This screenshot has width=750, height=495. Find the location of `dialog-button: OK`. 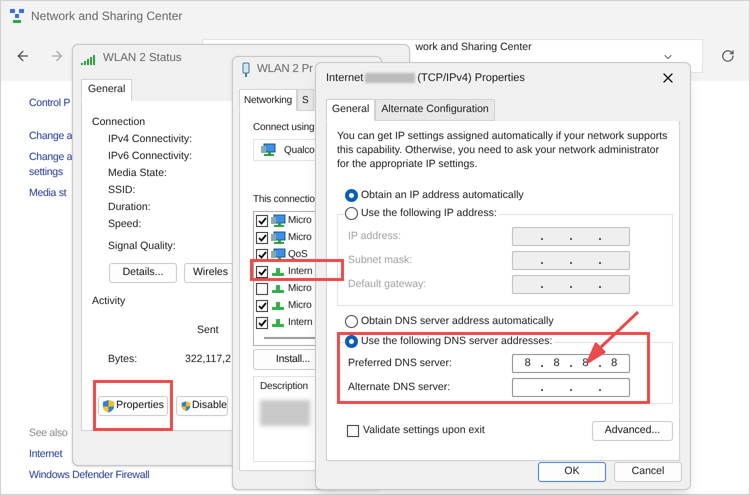

dialog-button: OK is located at coordinates (572, 472).